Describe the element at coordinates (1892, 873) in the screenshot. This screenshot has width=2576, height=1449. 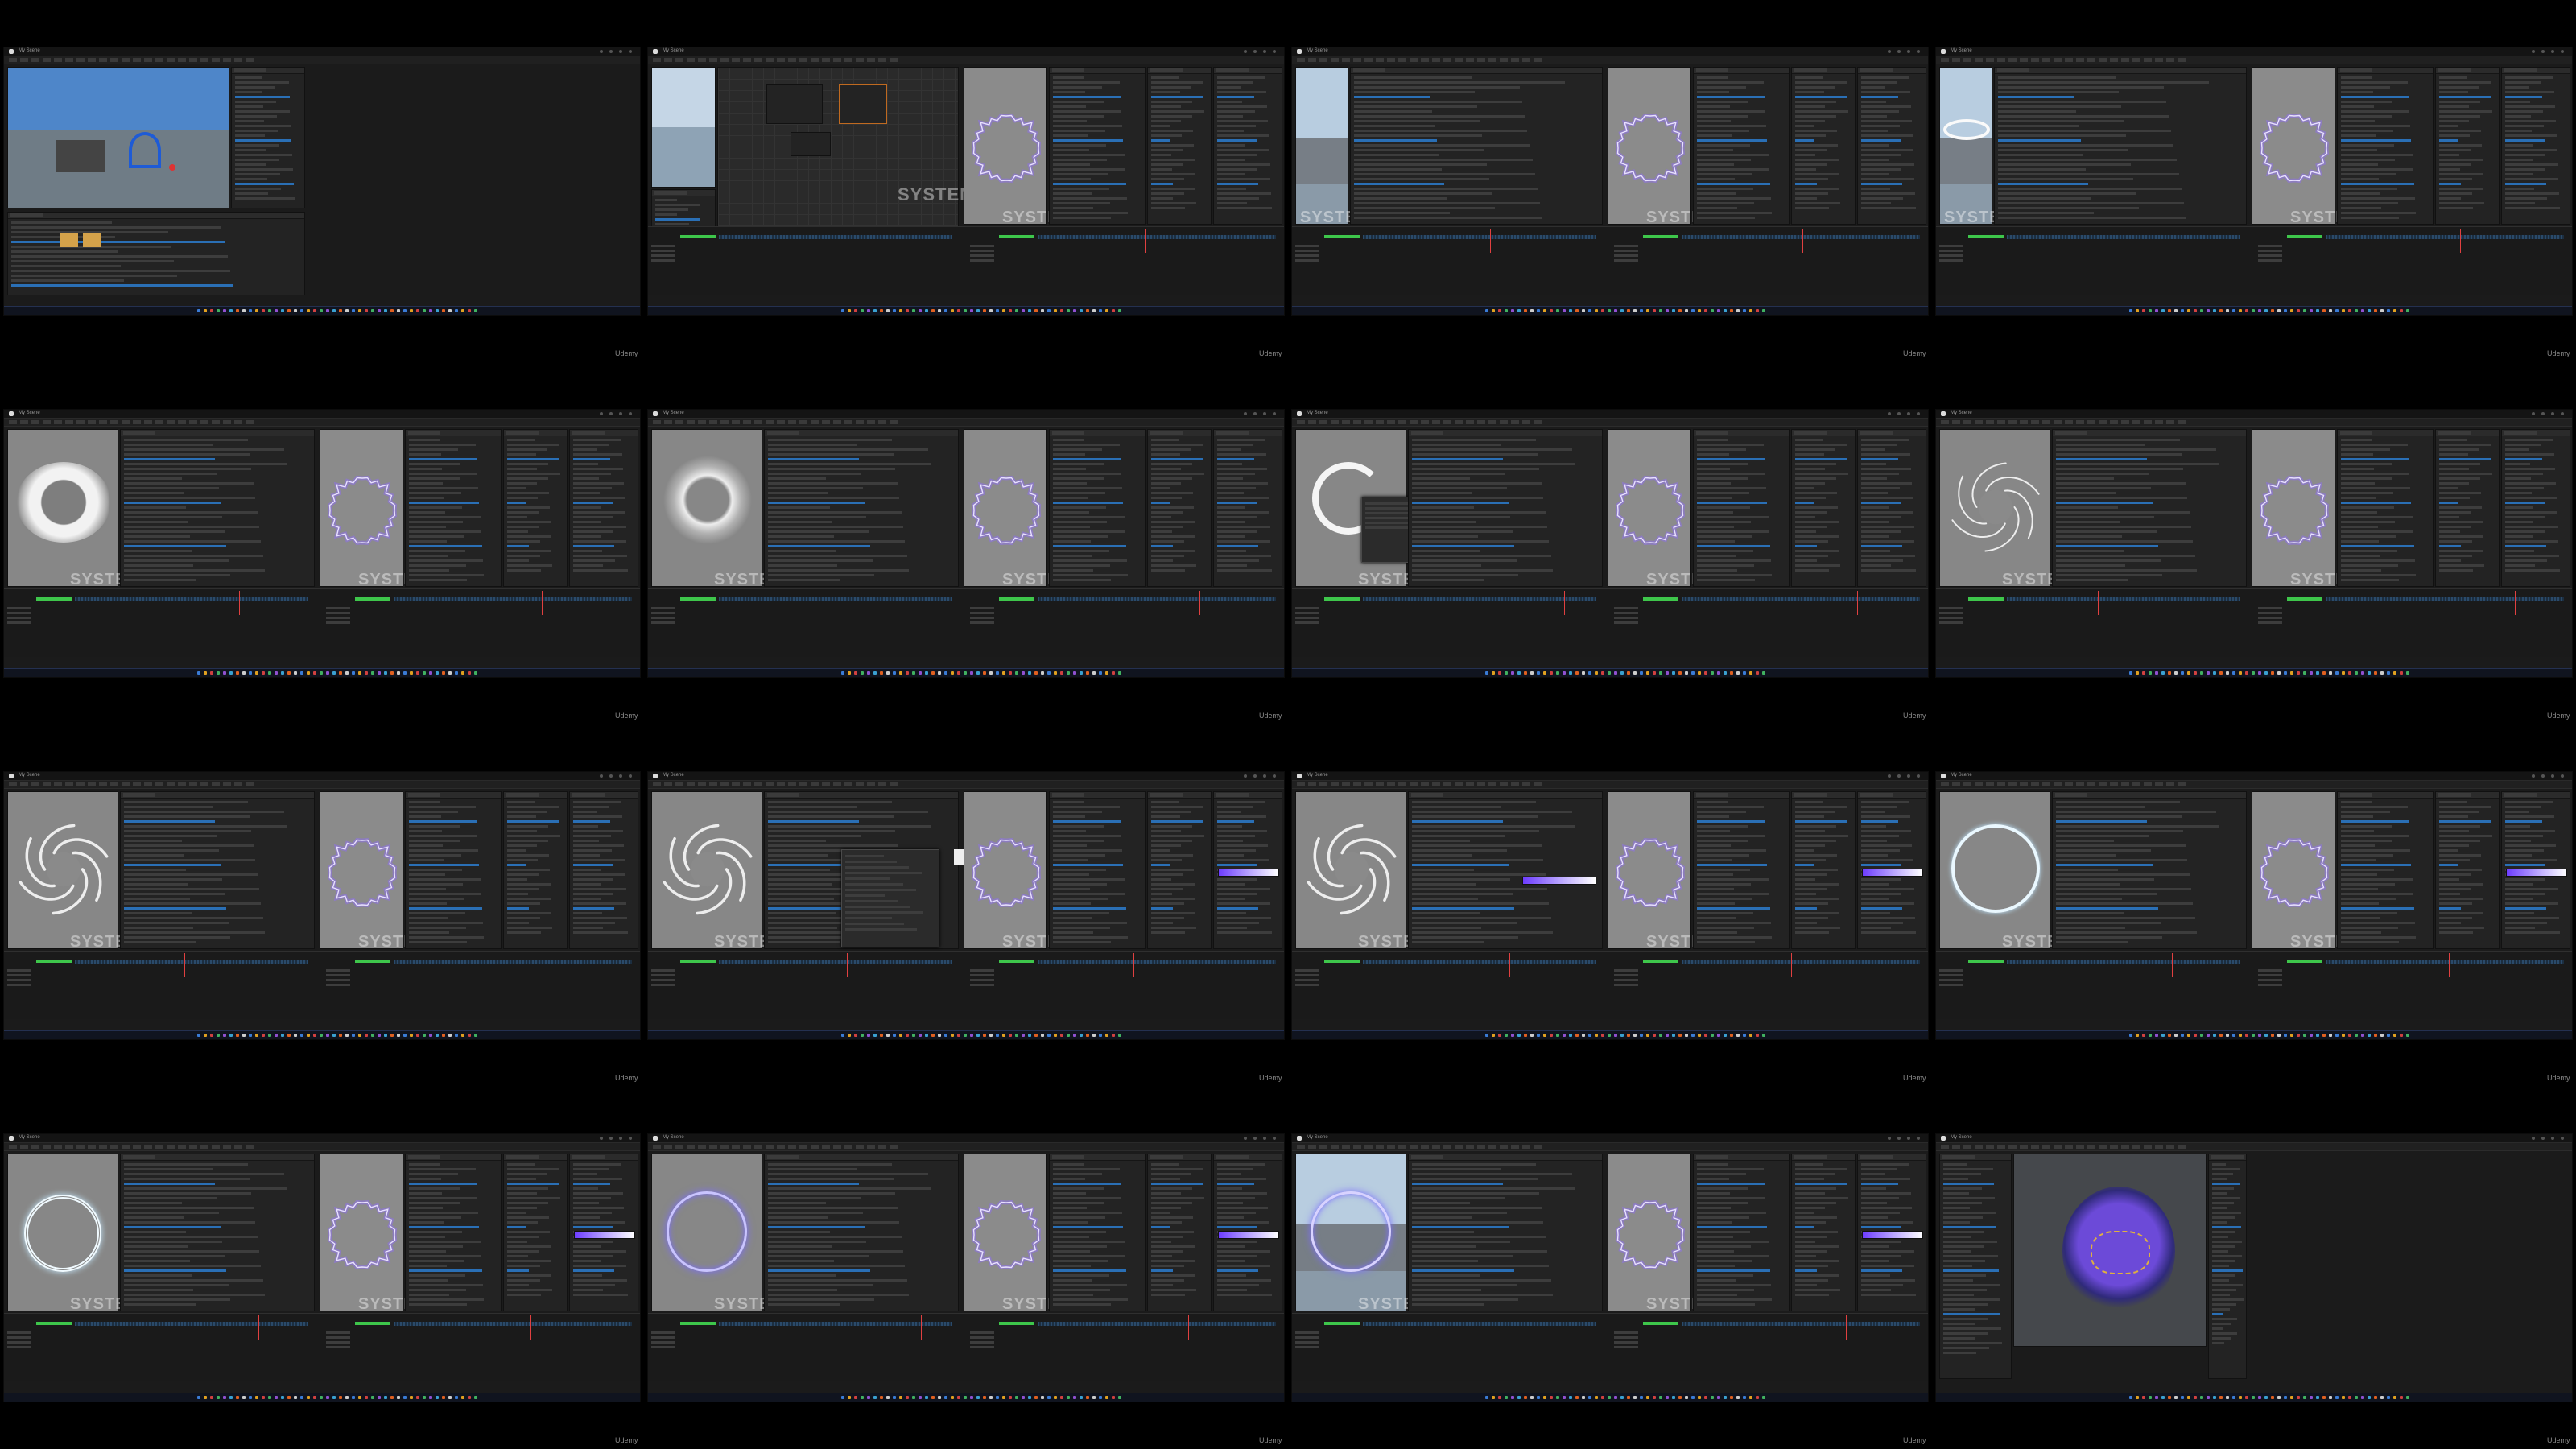
I see `color-gradient-editor` at that location.